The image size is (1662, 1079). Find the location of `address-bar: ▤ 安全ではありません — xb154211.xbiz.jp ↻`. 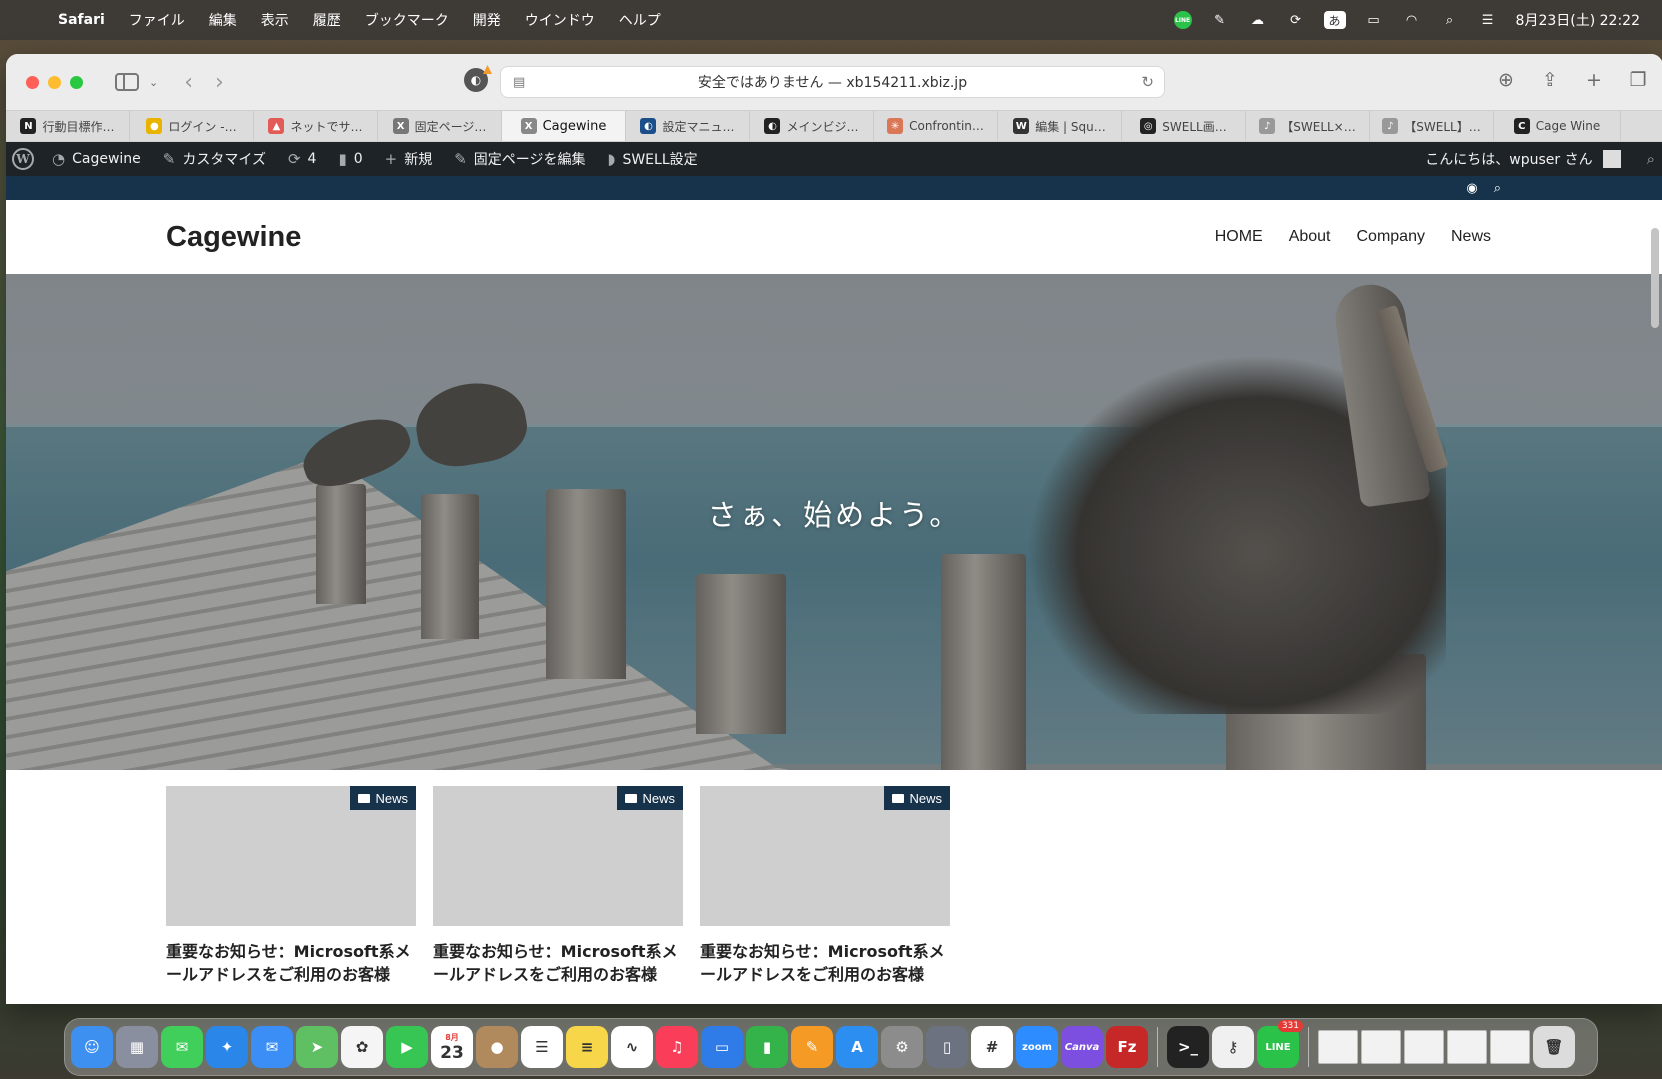

address-bar: ▤ 安全ではありません — xb154211.xbiz.jp ↻ is located at coordinates (832, 82).